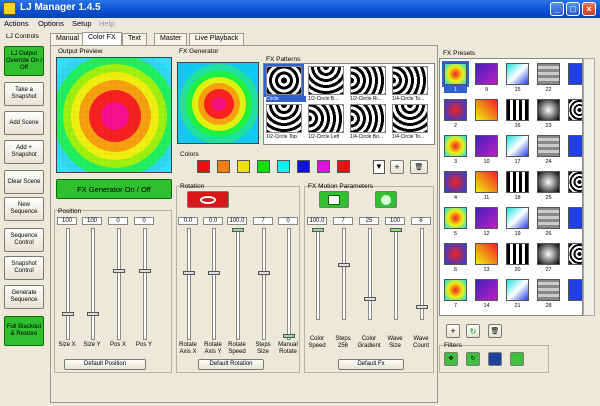 This screenshot has height=406, width=600. Describe the element at coordinates (473, 331) in the screenshot. I see `refresh-icon: ↻` at that location.